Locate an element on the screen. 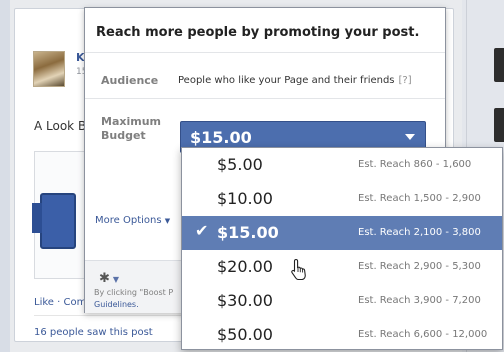 The height and width of the screenshot is (352, 504). budget-option: $5.00 Est. Reach 860 - 1,600 is located at coordinates (342, 165).